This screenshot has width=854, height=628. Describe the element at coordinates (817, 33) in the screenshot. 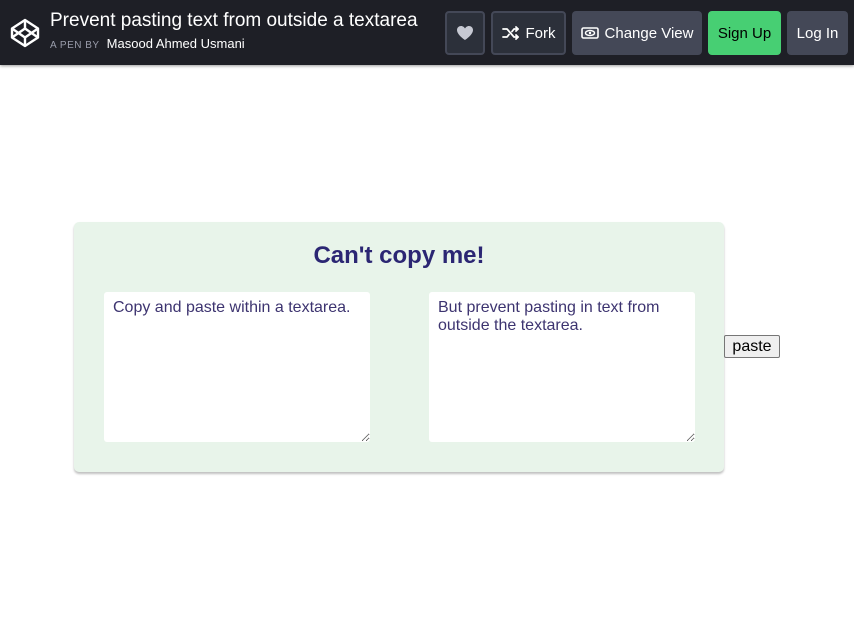

I see `login-button: Log In` at that location.